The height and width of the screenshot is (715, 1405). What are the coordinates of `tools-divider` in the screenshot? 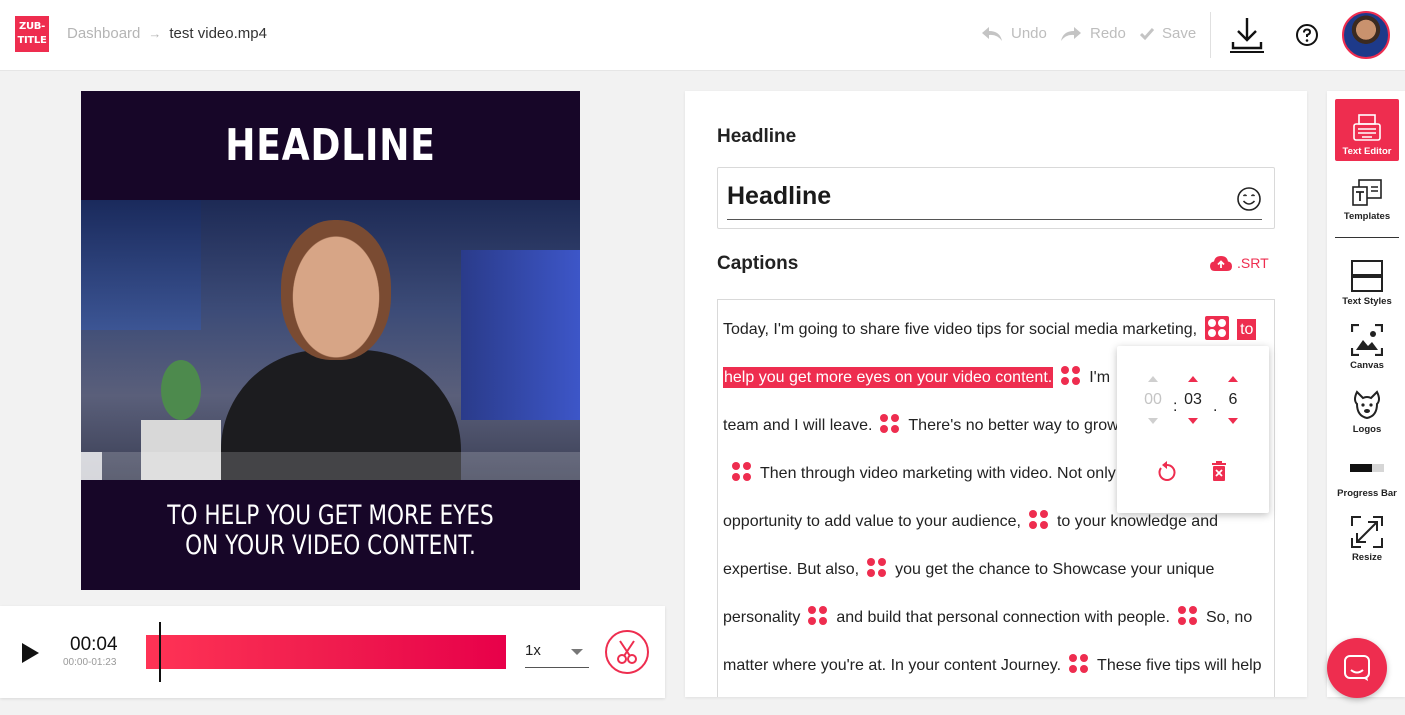 It's located at (1367, 237).